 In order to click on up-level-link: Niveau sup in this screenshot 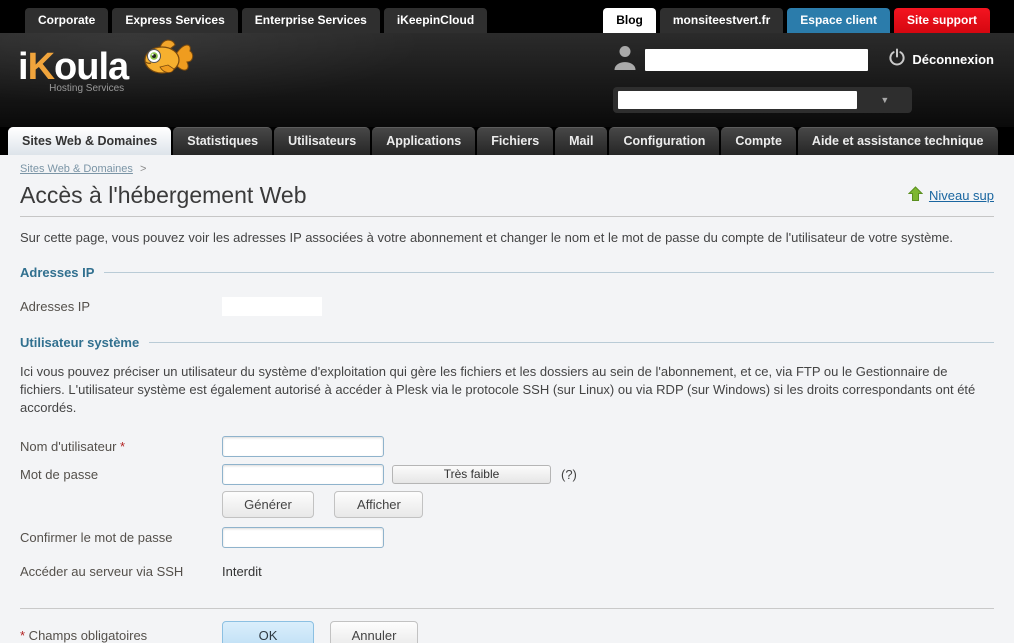, I will do `click(950, 195)`.